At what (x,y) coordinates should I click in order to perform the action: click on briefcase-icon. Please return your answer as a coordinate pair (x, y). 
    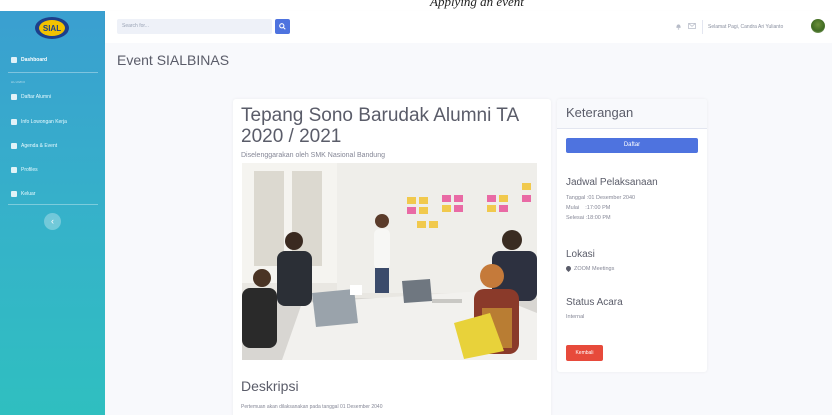
    Looking at the image, I should click on (14, 122).